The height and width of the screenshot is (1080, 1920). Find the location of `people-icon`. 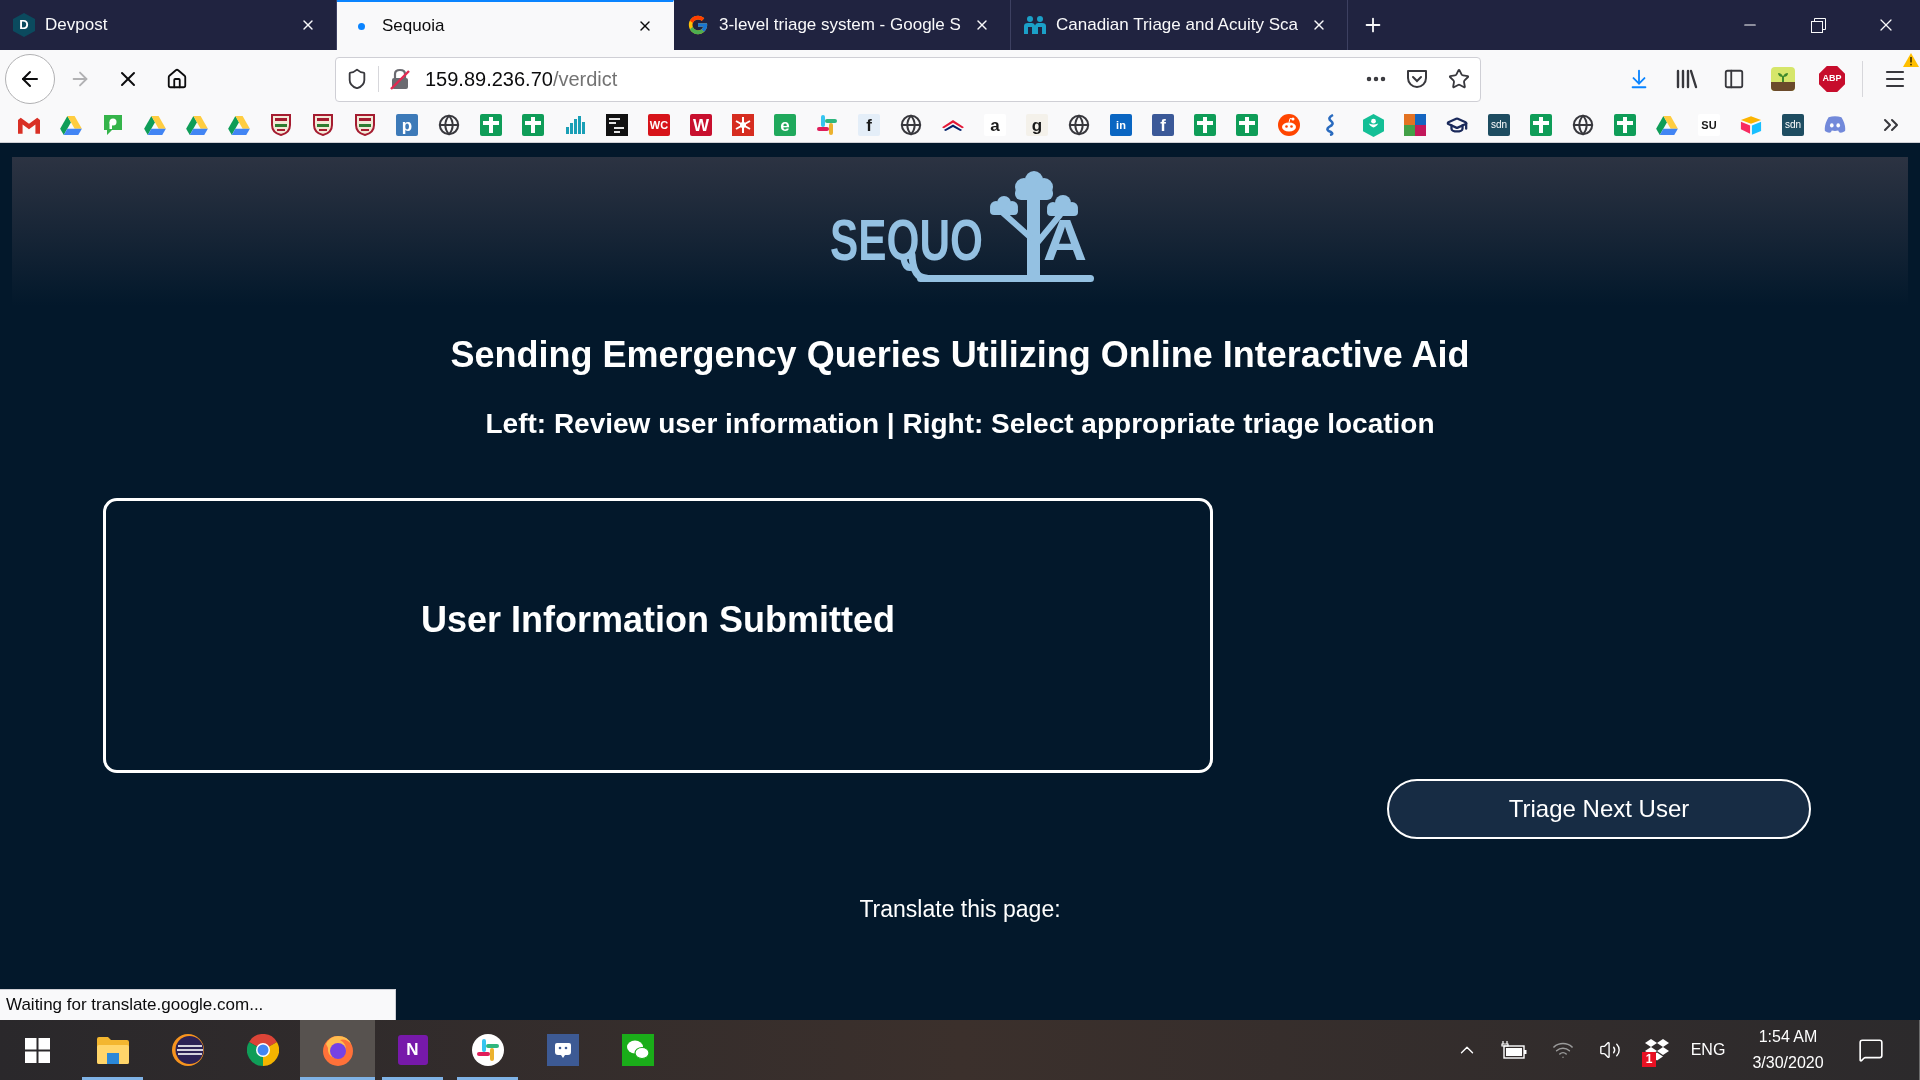

people-icon is located at coordinates (1035, 25).